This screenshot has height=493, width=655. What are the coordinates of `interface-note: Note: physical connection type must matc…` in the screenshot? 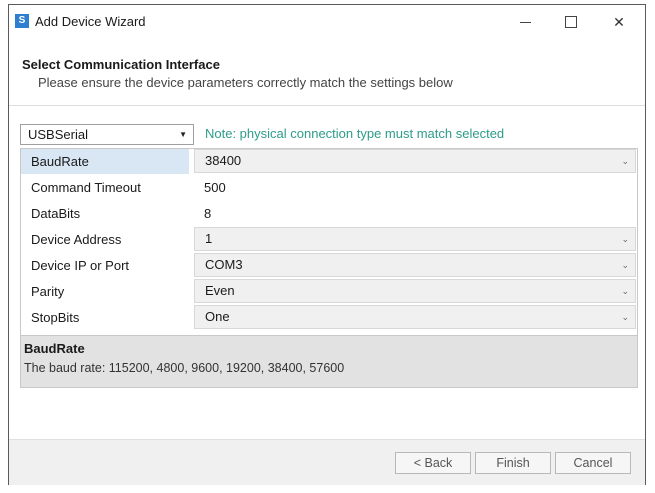 It's located at (355, 133).